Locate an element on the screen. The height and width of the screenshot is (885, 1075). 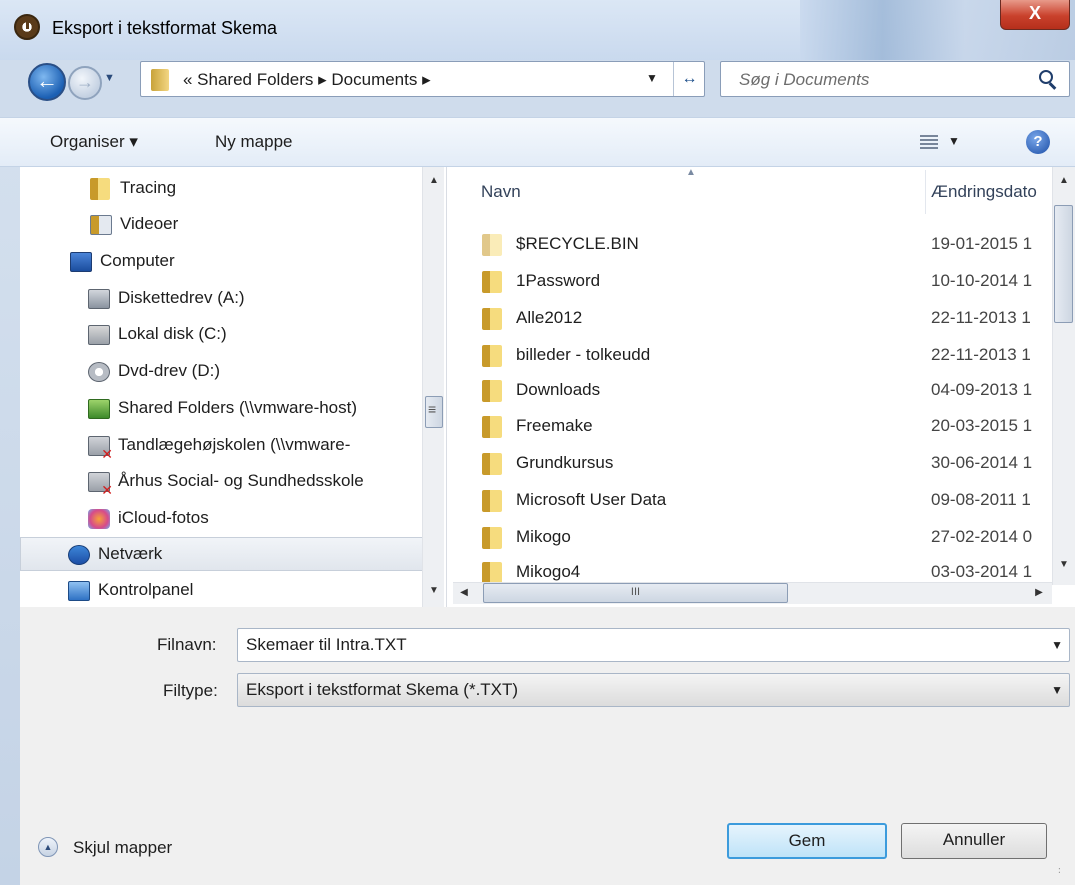
save-button: Gem is located at coordinates (807, 841).